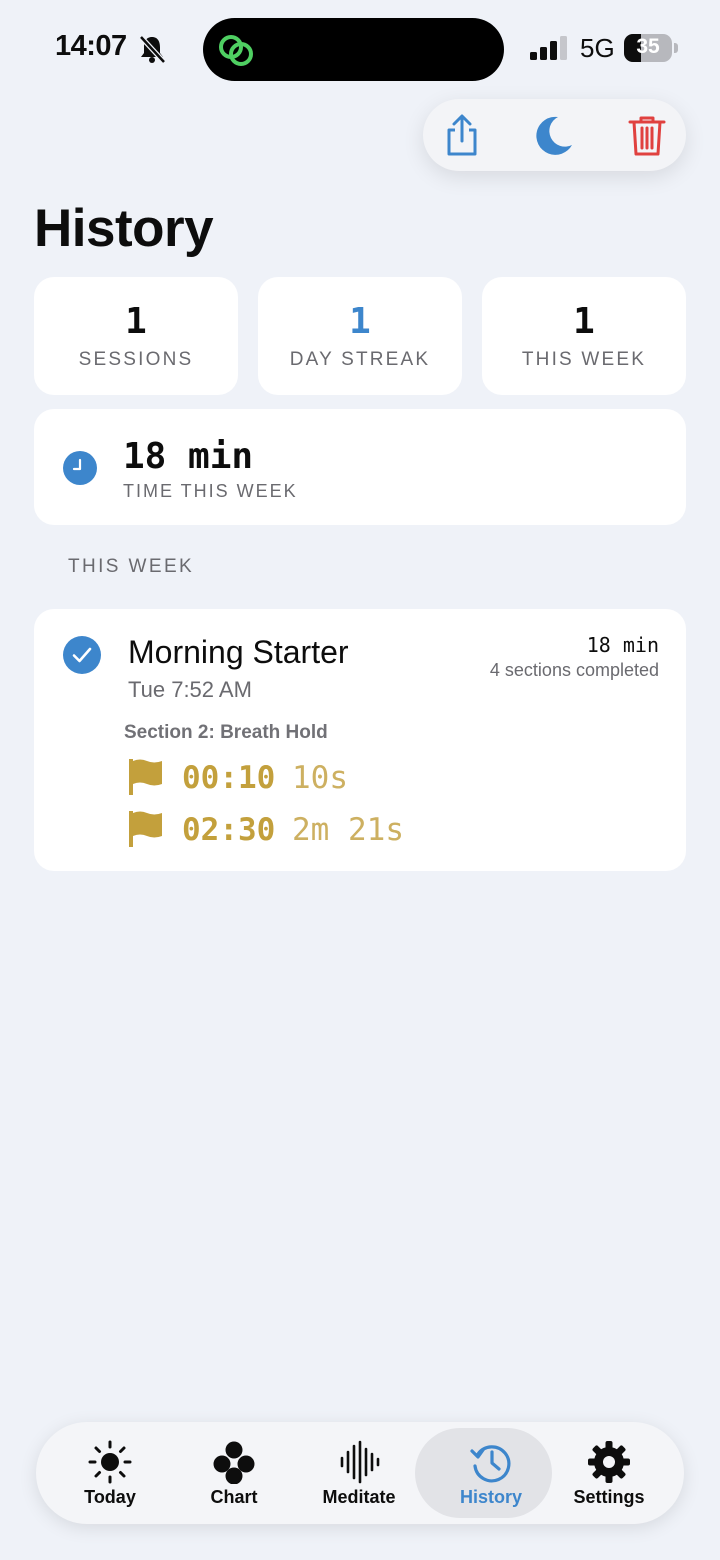  I want to click on session-duration: 18 min, so click(622, 645).